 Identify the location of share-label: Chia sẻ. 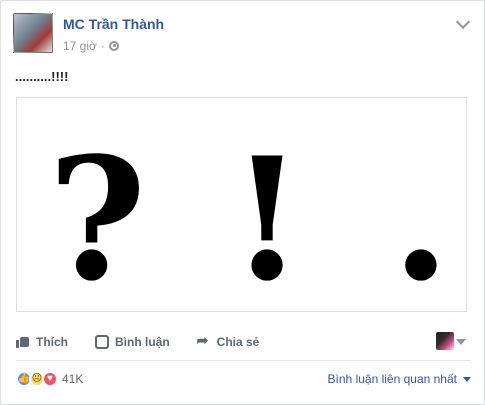
(238, 342).